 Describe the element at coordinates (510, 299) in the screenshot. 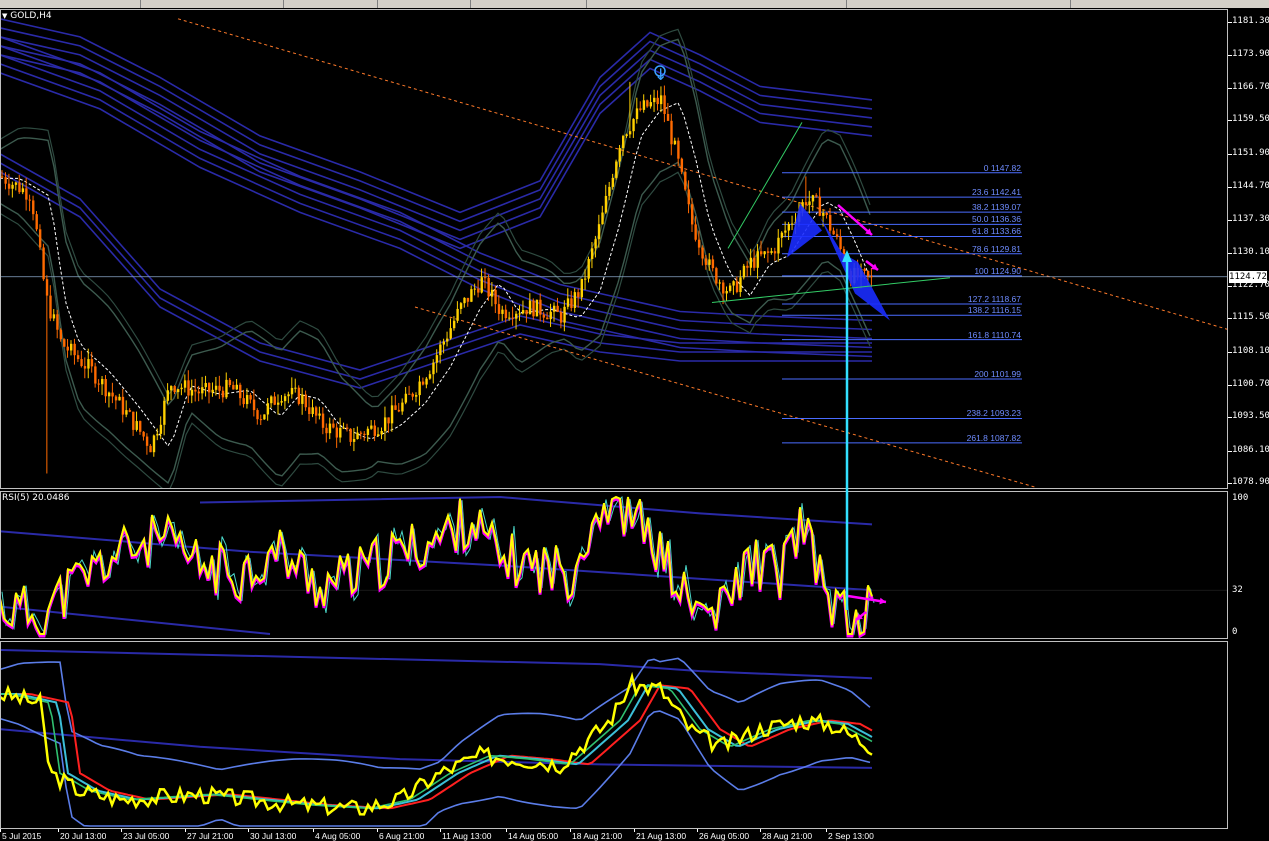

I see `fib-level-label: 127.2 1118.67` at that location.